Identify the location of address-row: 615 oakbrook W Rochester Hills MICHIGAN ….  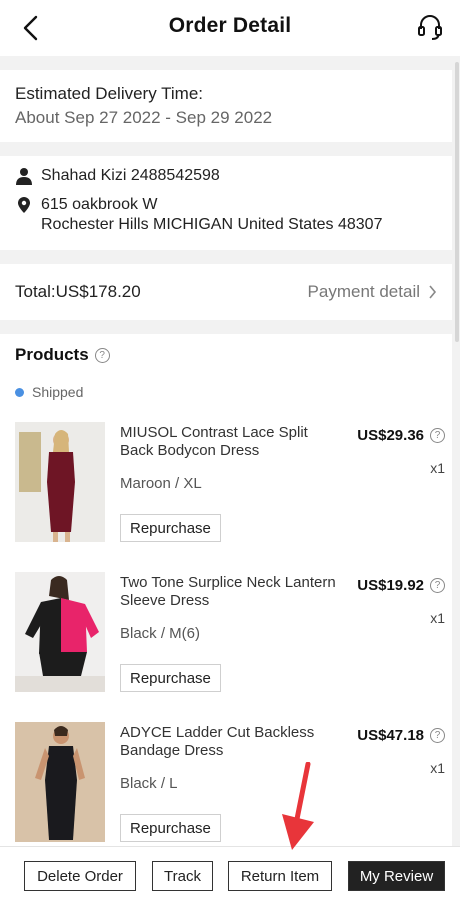
(226, 215).